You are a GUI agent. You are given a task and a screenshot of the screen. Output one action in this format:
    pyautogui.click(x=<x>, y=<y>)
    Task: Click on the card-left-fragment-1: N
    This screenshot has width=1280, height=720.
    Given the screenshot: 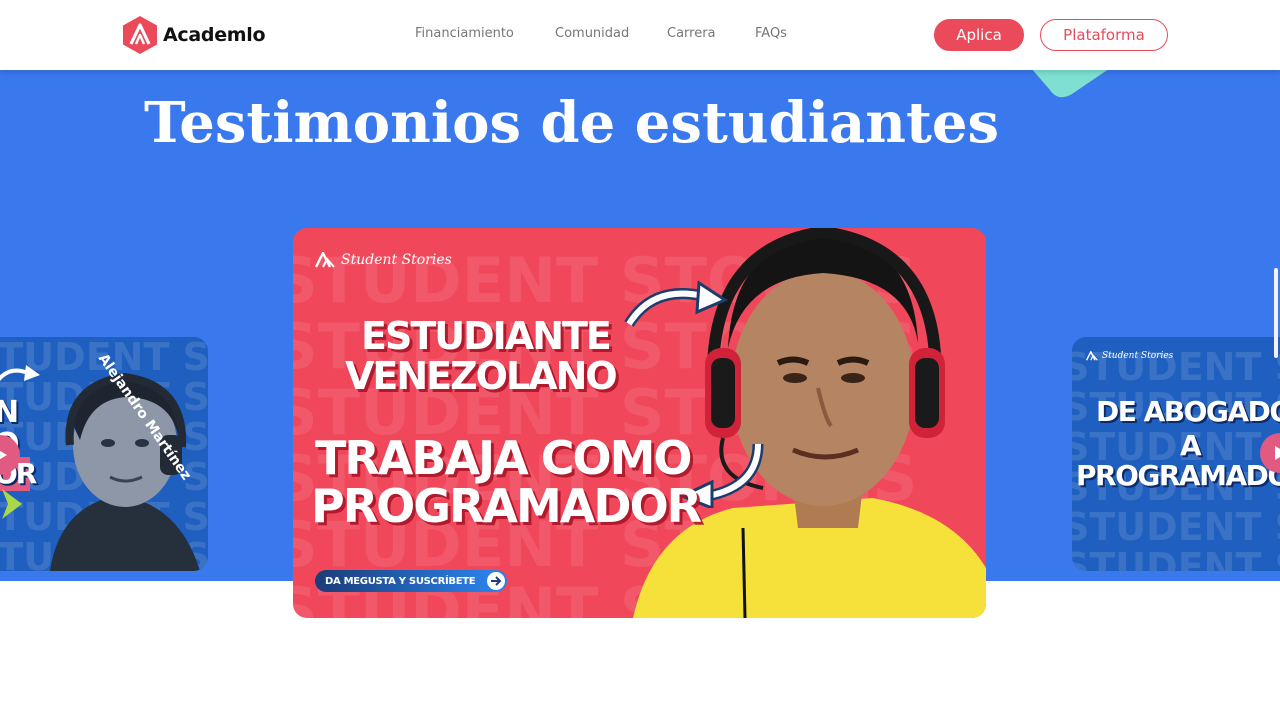 What is the action you would take?
    pyautogui.click(x=9, y=412)
    